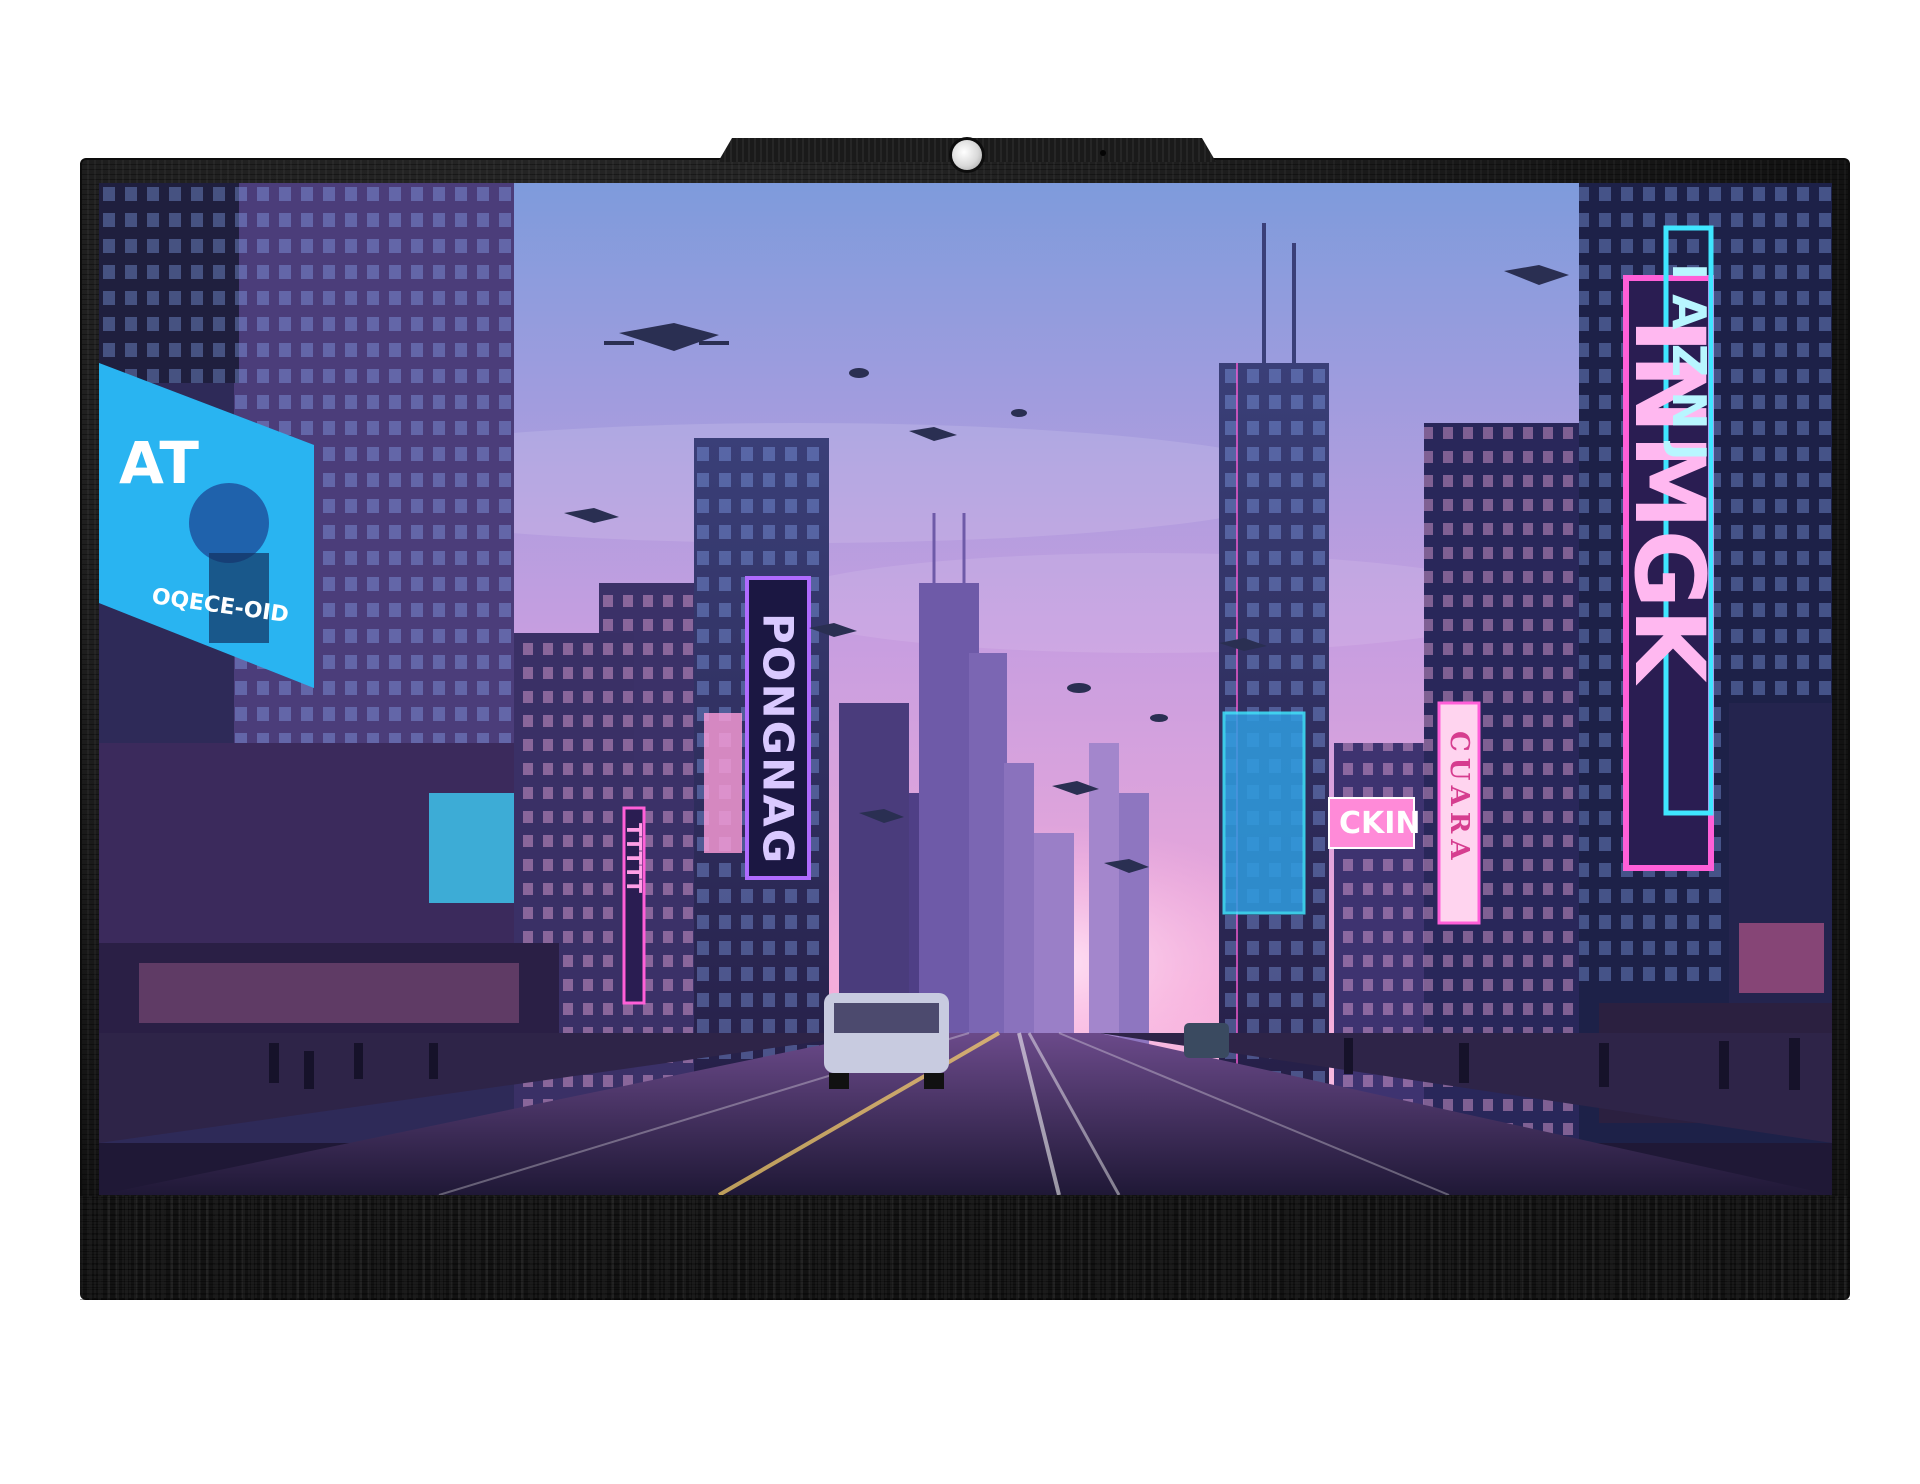 Image resolution: width=1920 pixels, height=1484 pixels. What do you see at coordinates (1103, 153) in the screenshot?
I see `sensor-dot` at bounding box center [1103, 153].